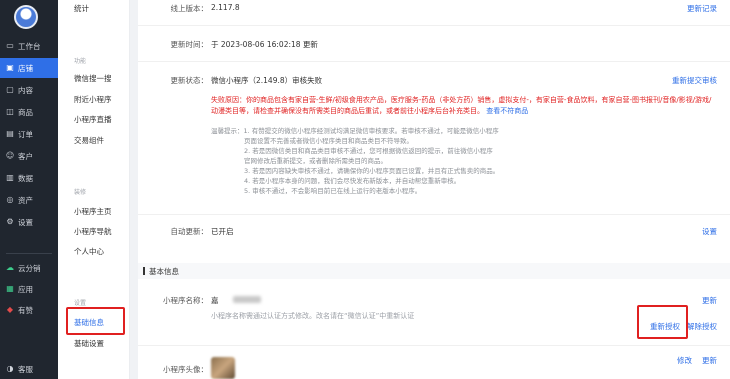 This screenshot has width=730, height=379. I want to click on nav-item-content: ▢ 内容, so click(29, 90).